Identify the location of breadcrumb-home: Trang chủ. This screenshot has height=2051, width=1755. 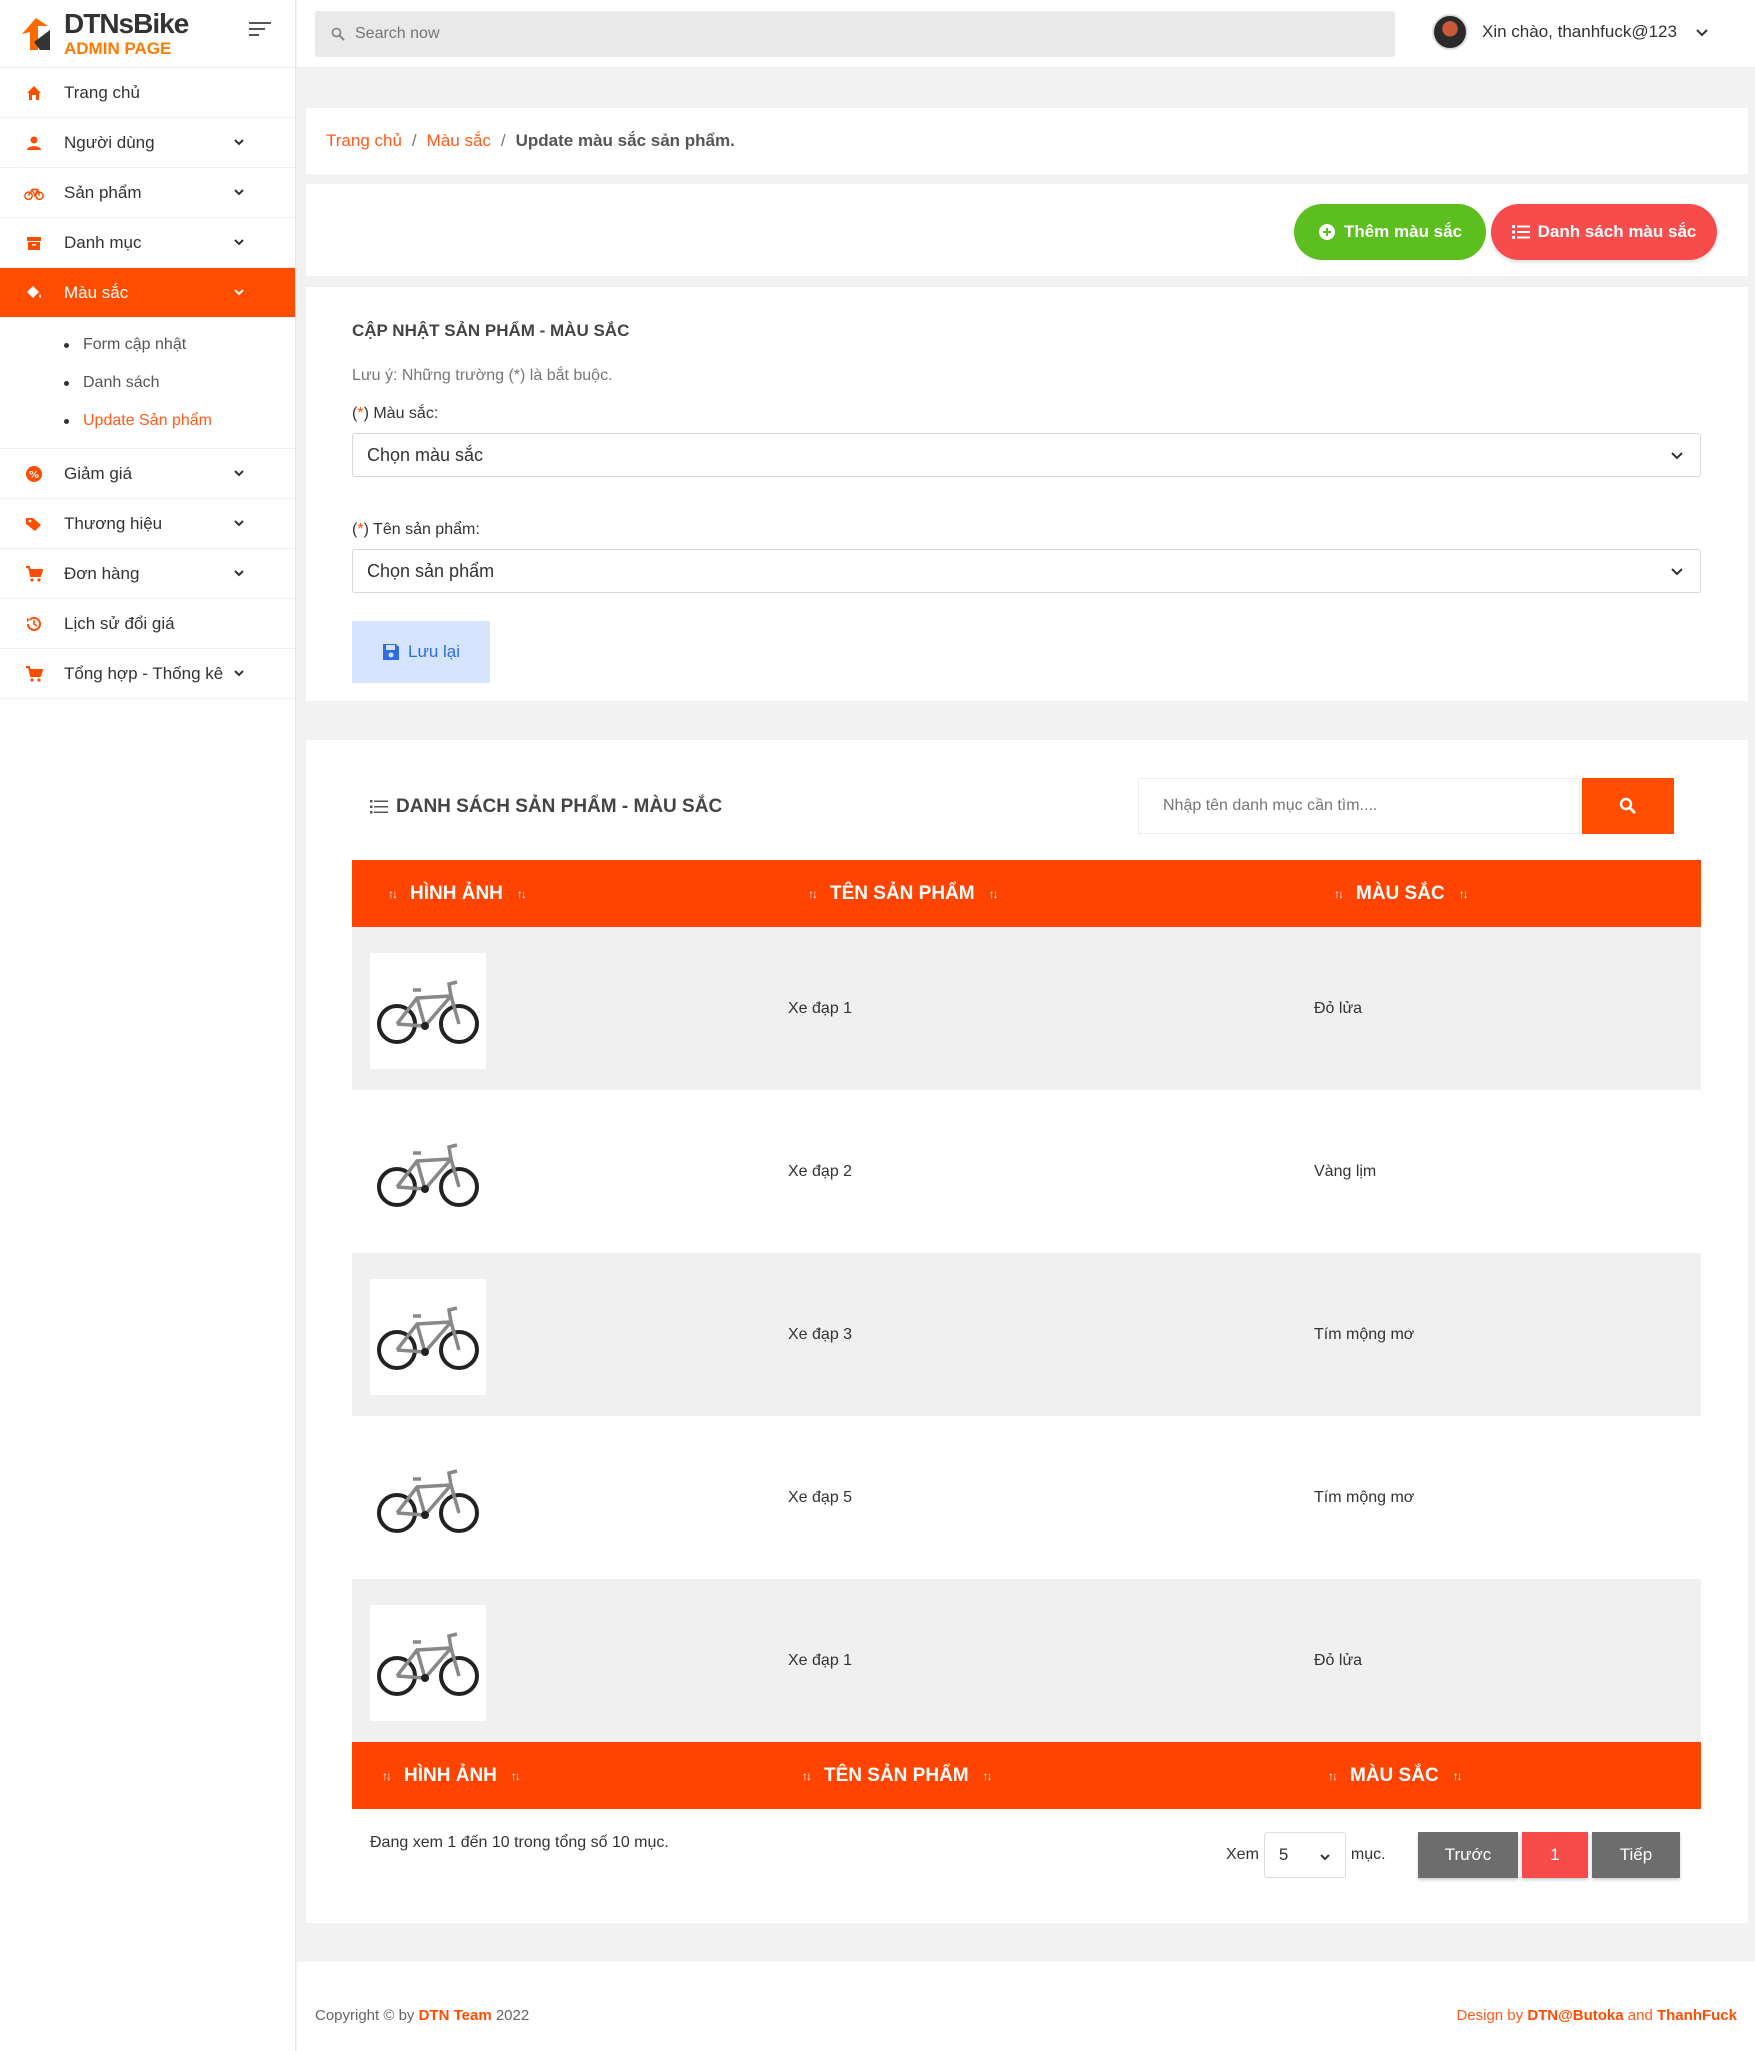
(364, 141).